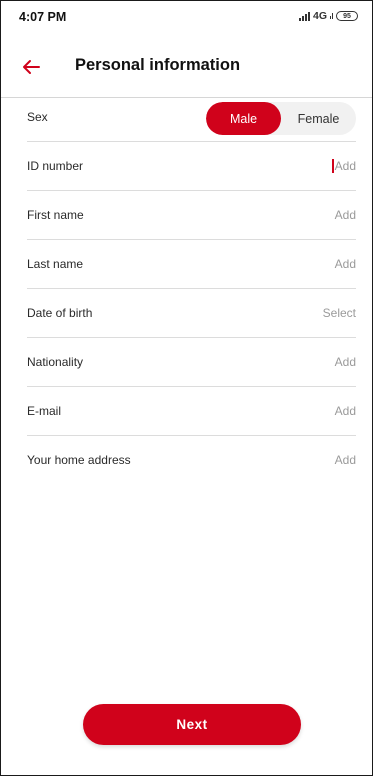 Image resolution: width=373 pixels, height=776 pixels. What do you see at coordinates (79, 460) in the screenshot?
I see `home-address-label: Your home address` at bounding box center [79, 460].